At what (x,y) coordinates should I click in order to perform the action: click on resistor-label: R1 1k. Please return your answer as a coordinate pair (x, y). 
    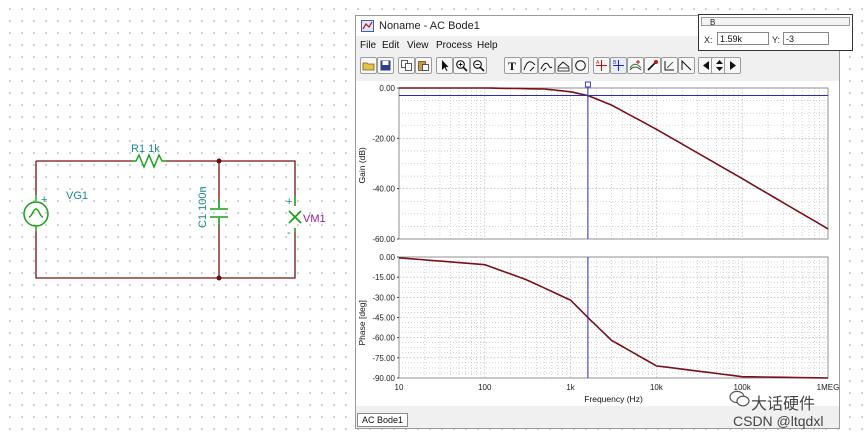
    Looking at the image, I should click on (145, 149).